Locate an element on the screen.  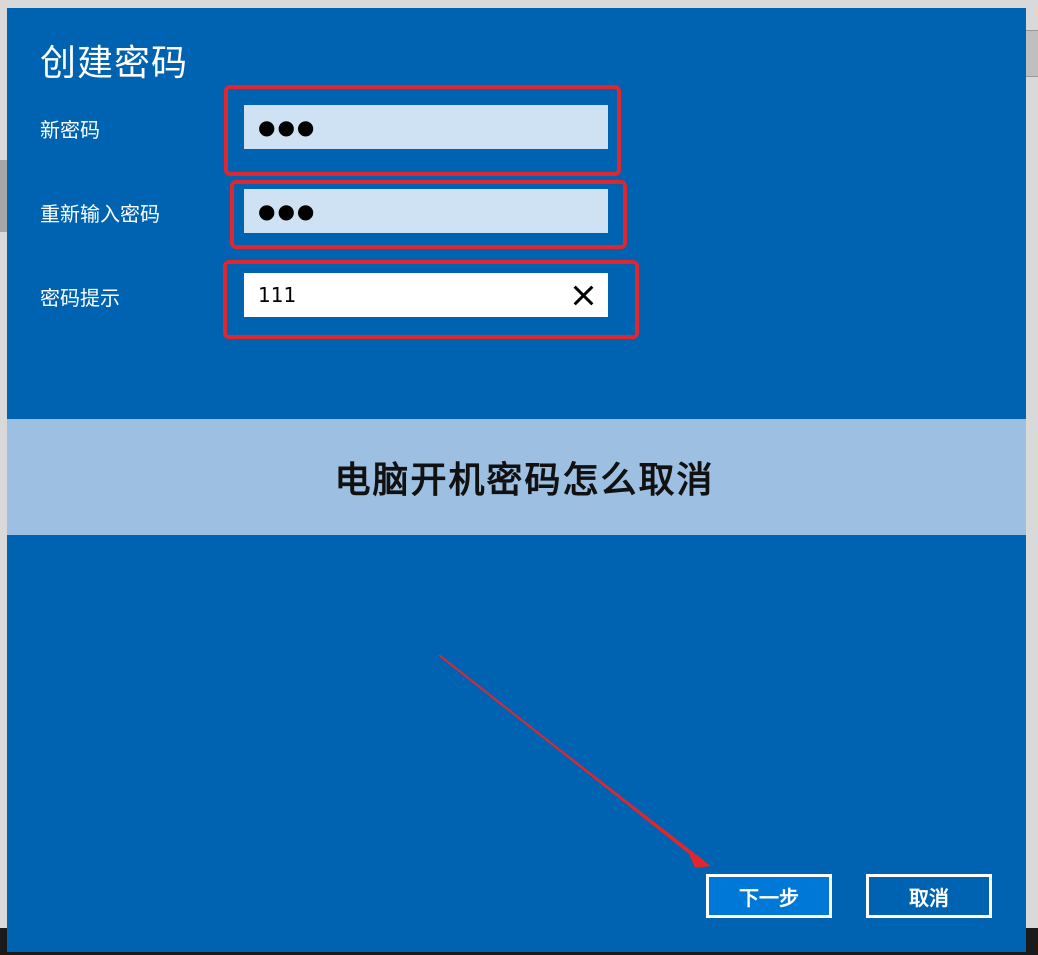
next-button: 下一步 is located at coordinates (769, 896).